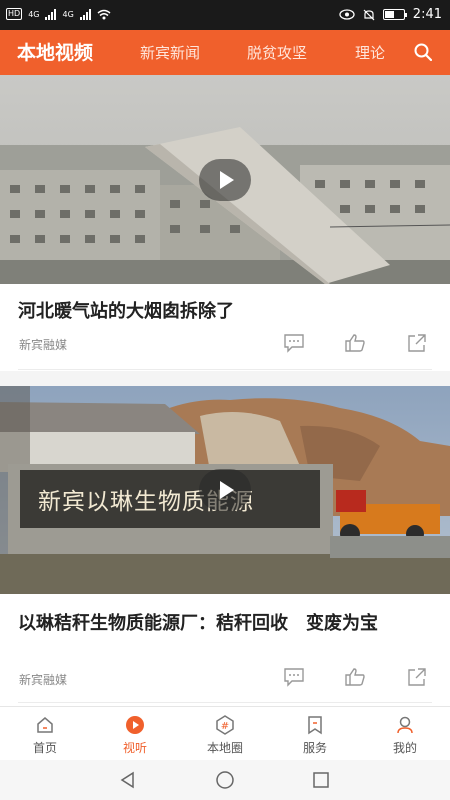 Image resolution: width=450 pixels, height=800 pixels. I want to click on user-icon, so click(405, 725).